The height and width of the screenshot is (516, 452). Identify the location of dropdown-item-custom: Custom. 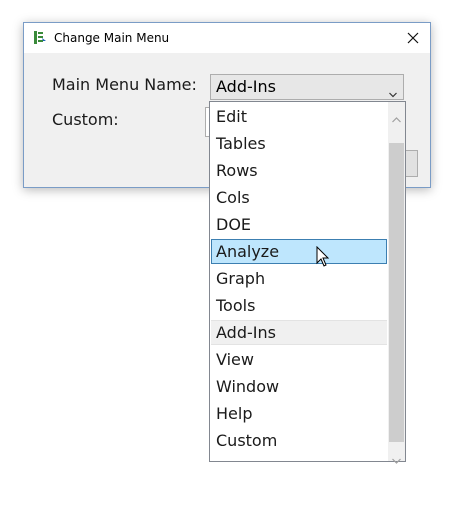
(299, 440).